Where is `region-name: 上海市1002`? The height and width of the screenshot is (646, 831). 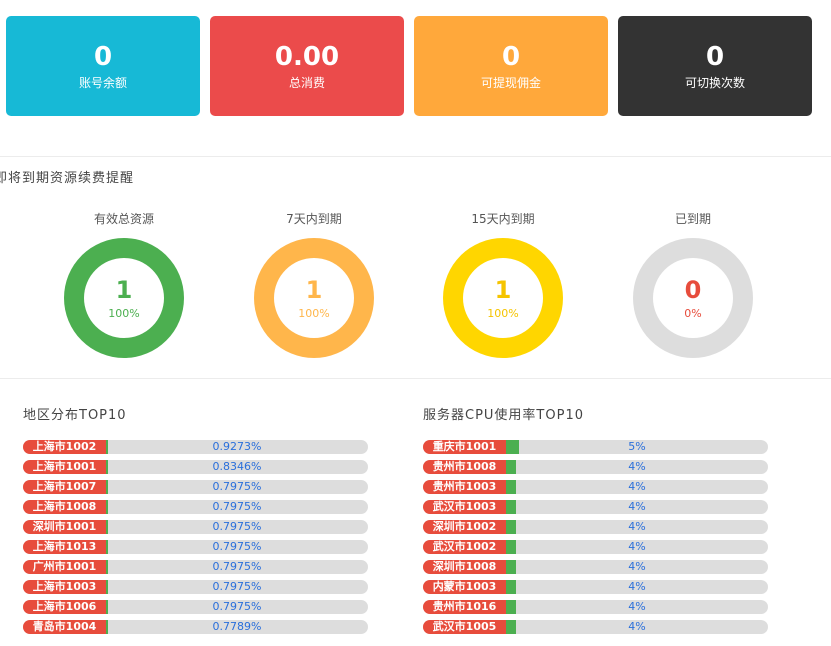
region-name: 上海市1002 is located at coordinates (64, 447).